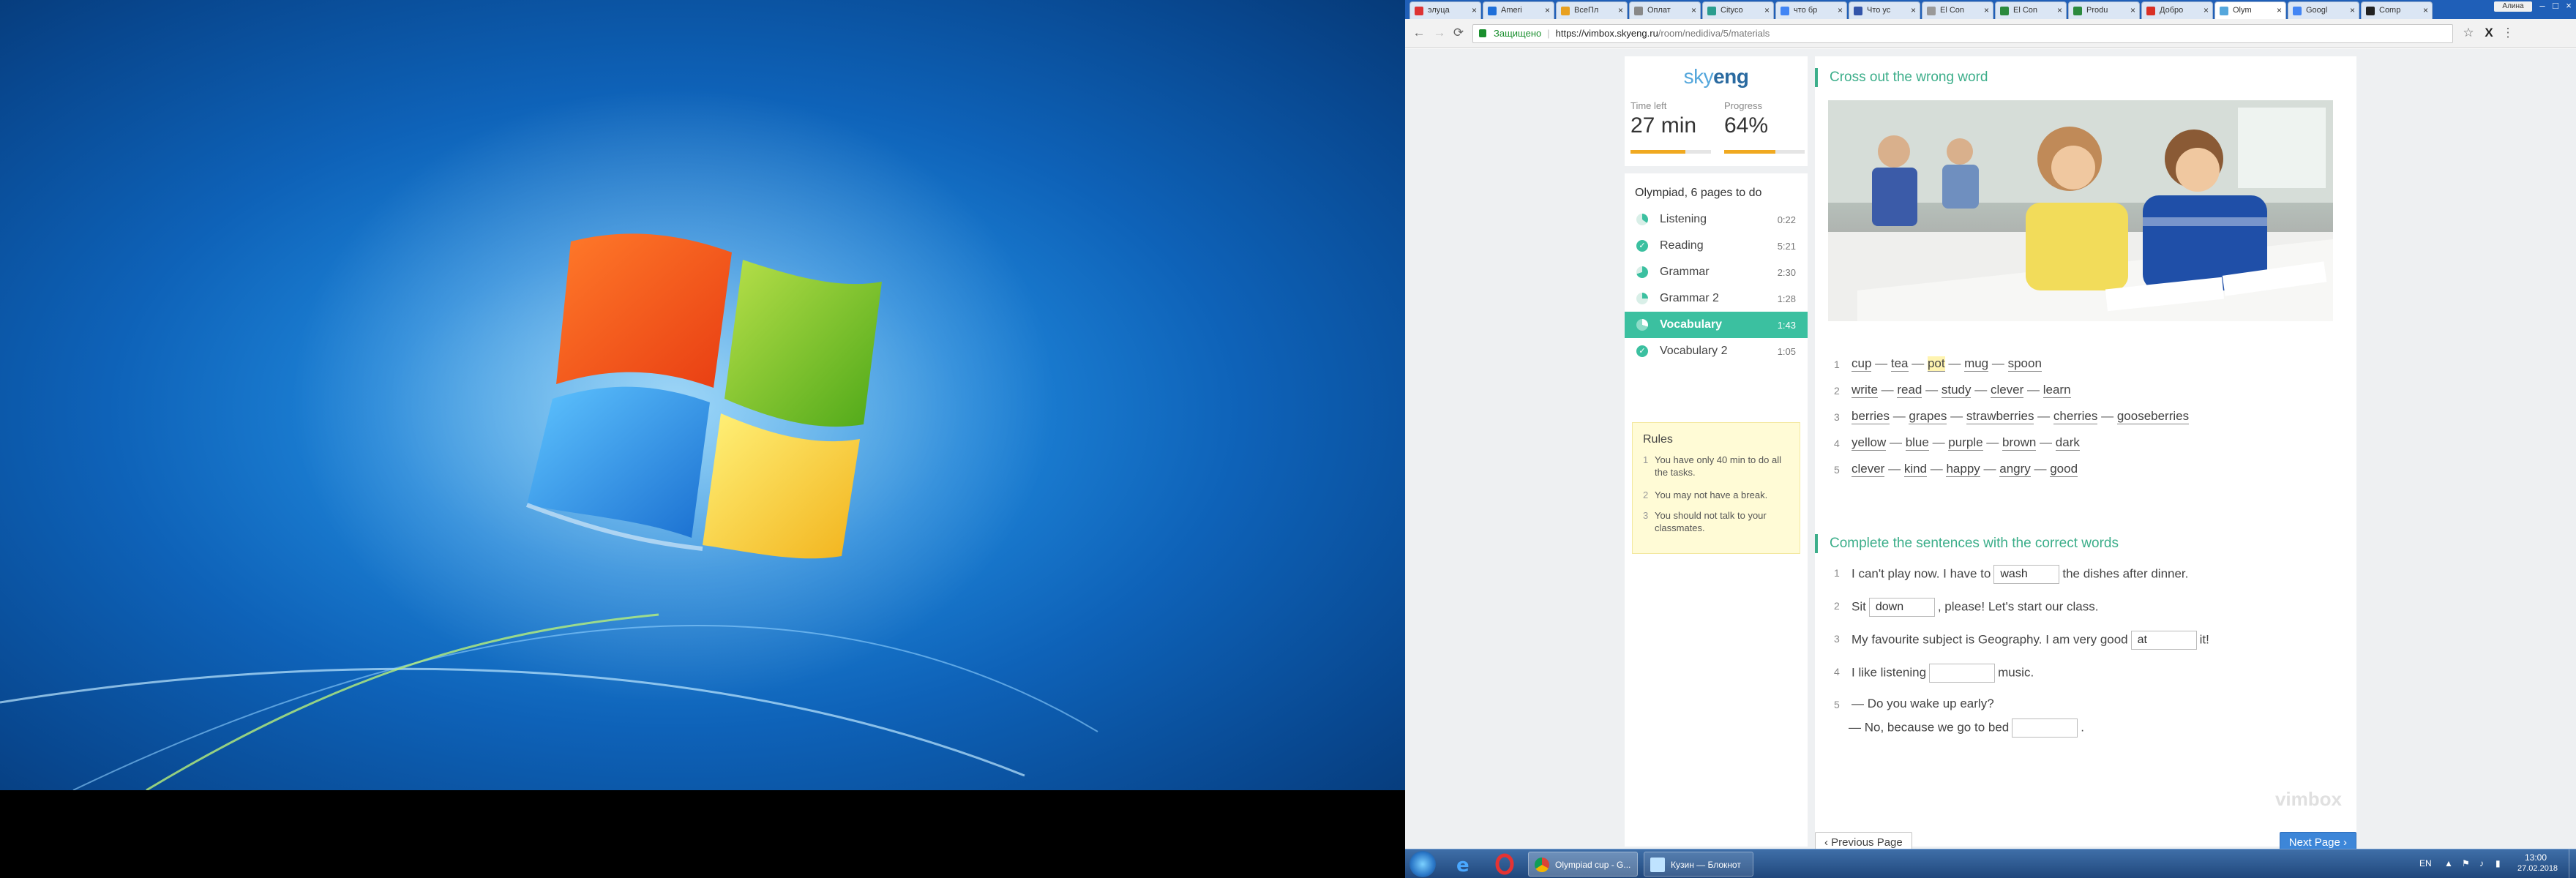  What do you see at coordinates (1716, 325) in the screenshot?
I see `sidebar-item-vocabulary: Vocabulary 1:43` at bounding box center [1716, 325].